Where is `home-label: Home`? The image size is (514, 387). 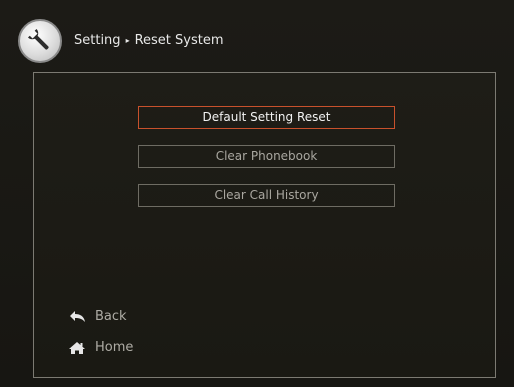 home-label: Home is located at coordinates (114, 347).